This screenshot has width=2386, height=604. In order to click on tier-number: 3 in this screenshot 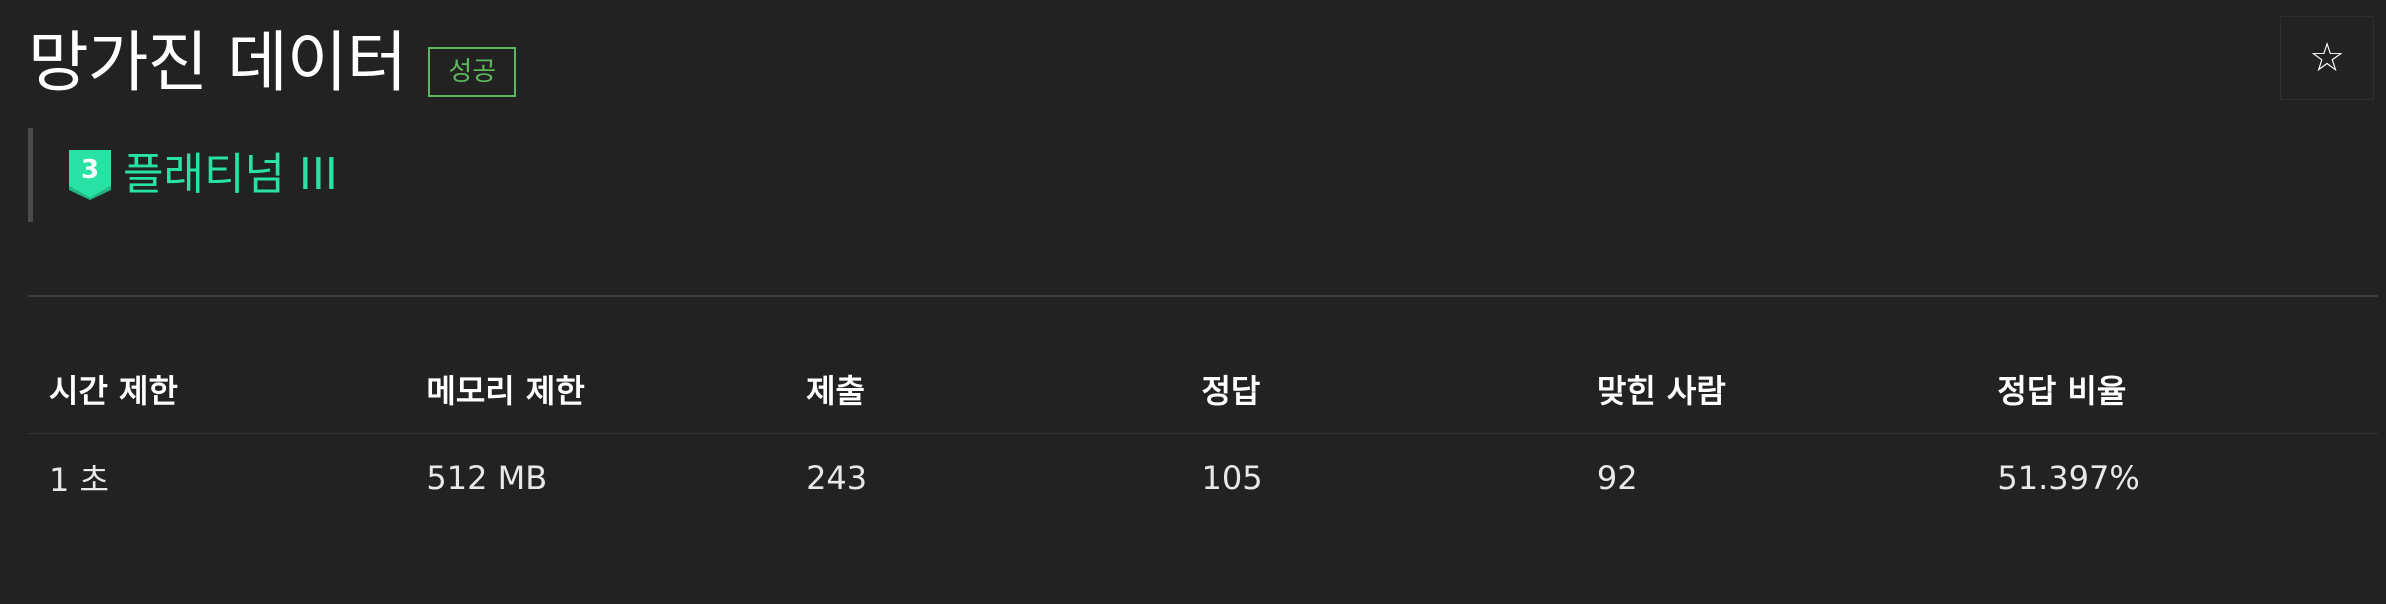, I will do `click(90, 170)`.